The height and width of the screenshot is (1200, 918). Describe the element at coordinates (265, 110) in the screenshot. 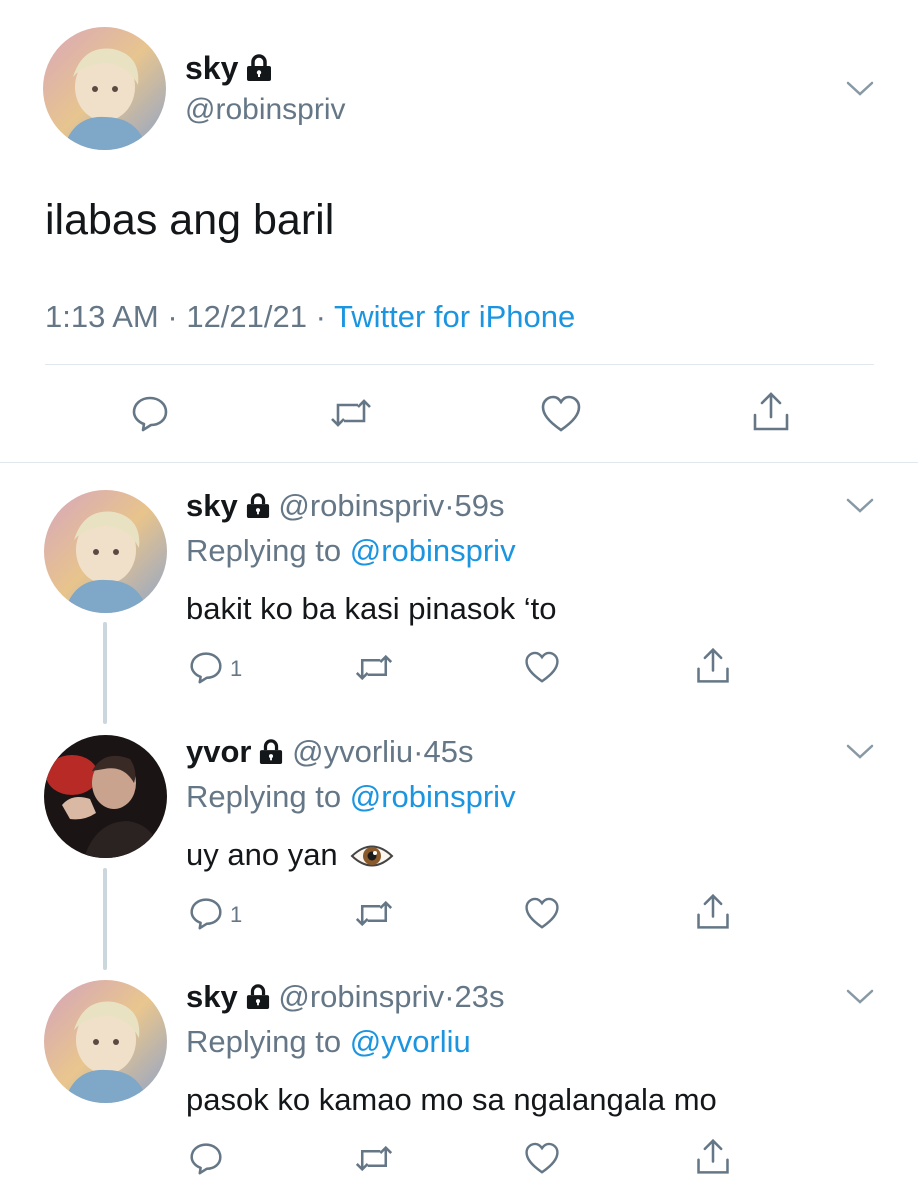

I see `main-handle: @robinspriv` at that location.